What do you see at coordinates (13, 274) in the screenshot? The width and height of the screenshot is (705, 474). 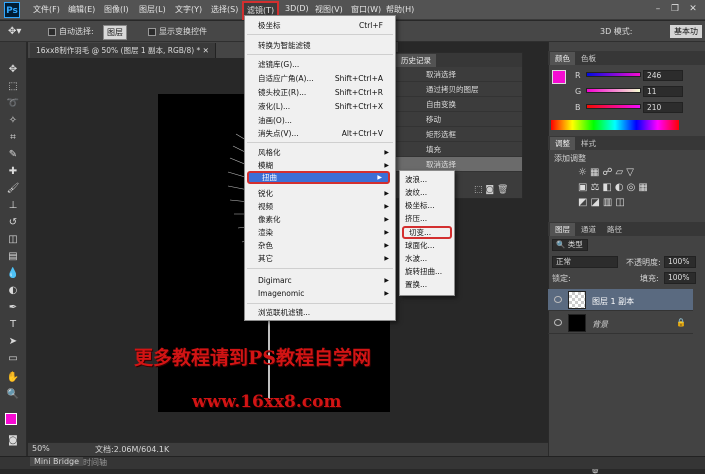 I see `blur-tool-icon: 💧` at bounding box center [13, 274].